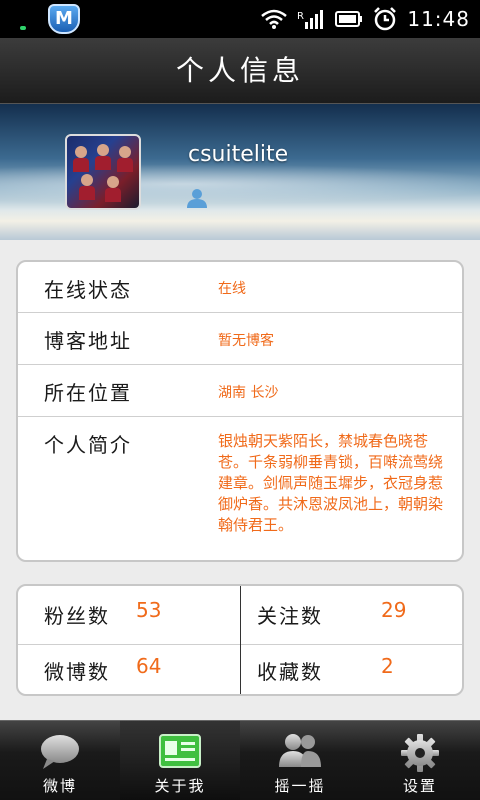 This screenshot has width=480, height=800. I want to click on favorites-count: 2, so click(387, 666).